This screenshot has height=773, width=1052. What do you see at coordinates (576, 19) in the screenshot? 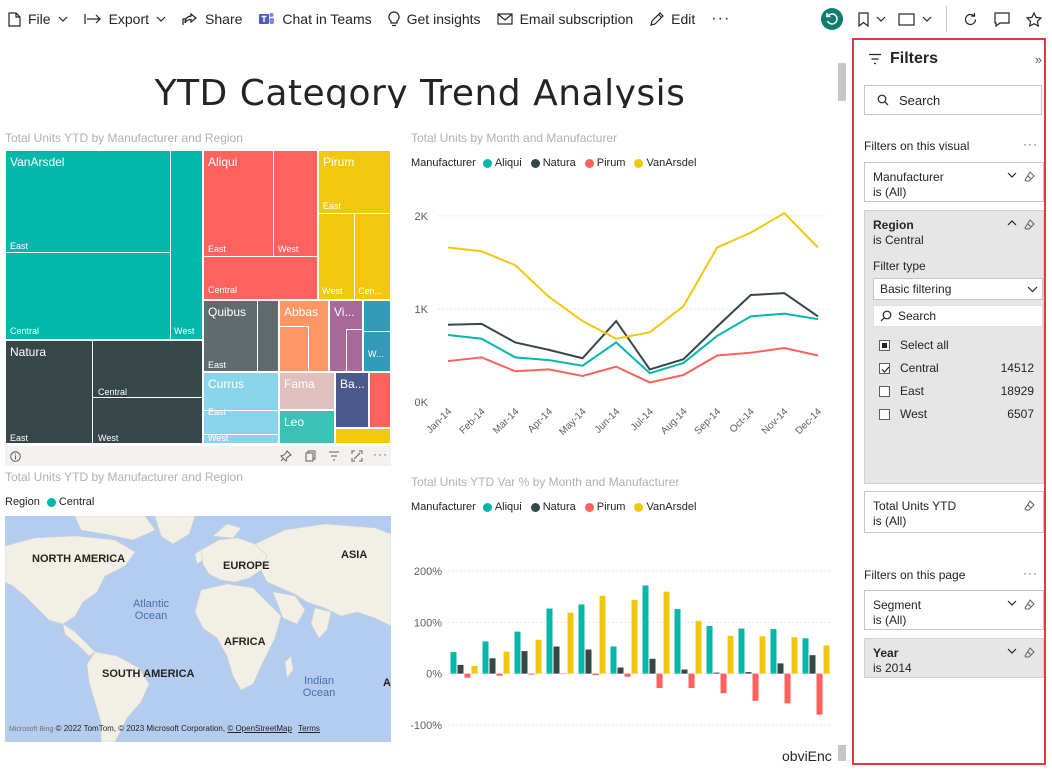
I see `email-subscription-label: Email subscription` at bounding box center [576, 19].